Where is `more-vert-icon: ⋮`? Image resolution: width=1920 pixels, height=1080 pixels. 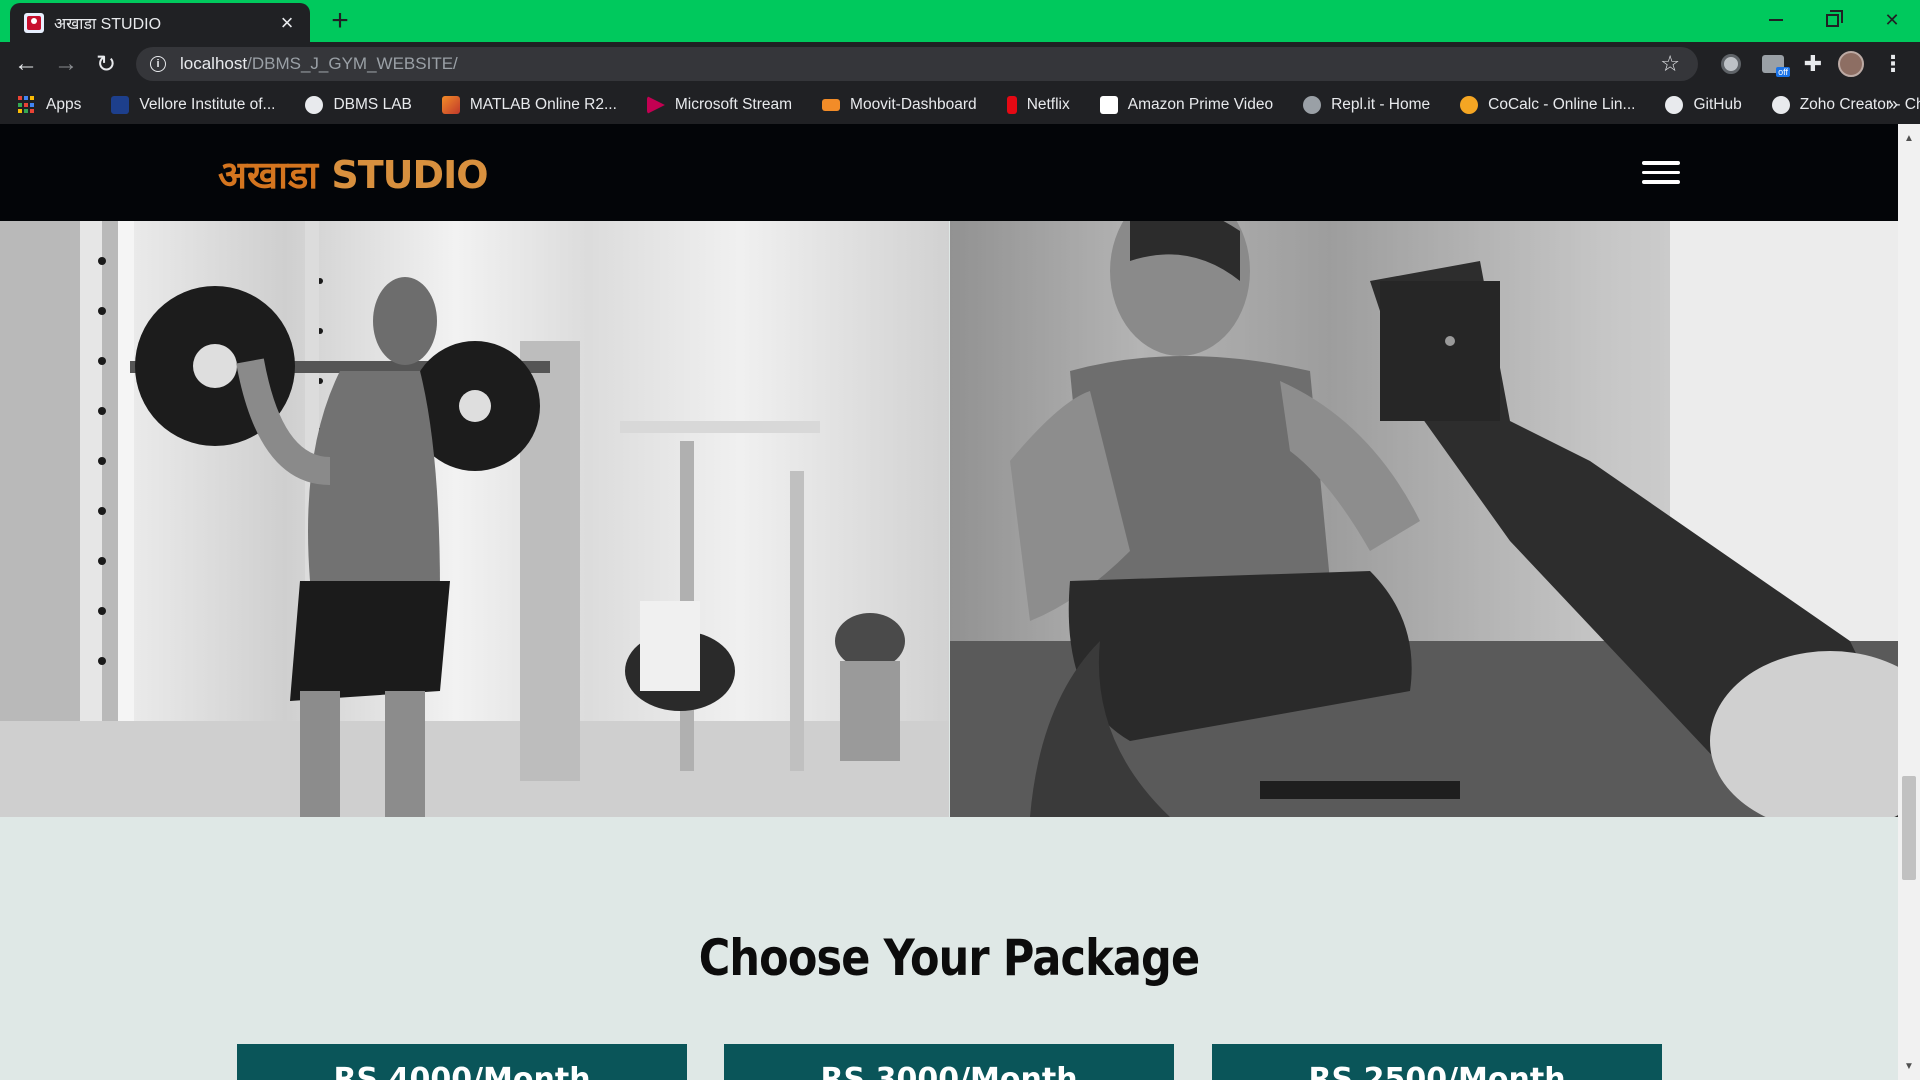 more-vert-icon: ⋮ is located at coordinates (1893, 63).